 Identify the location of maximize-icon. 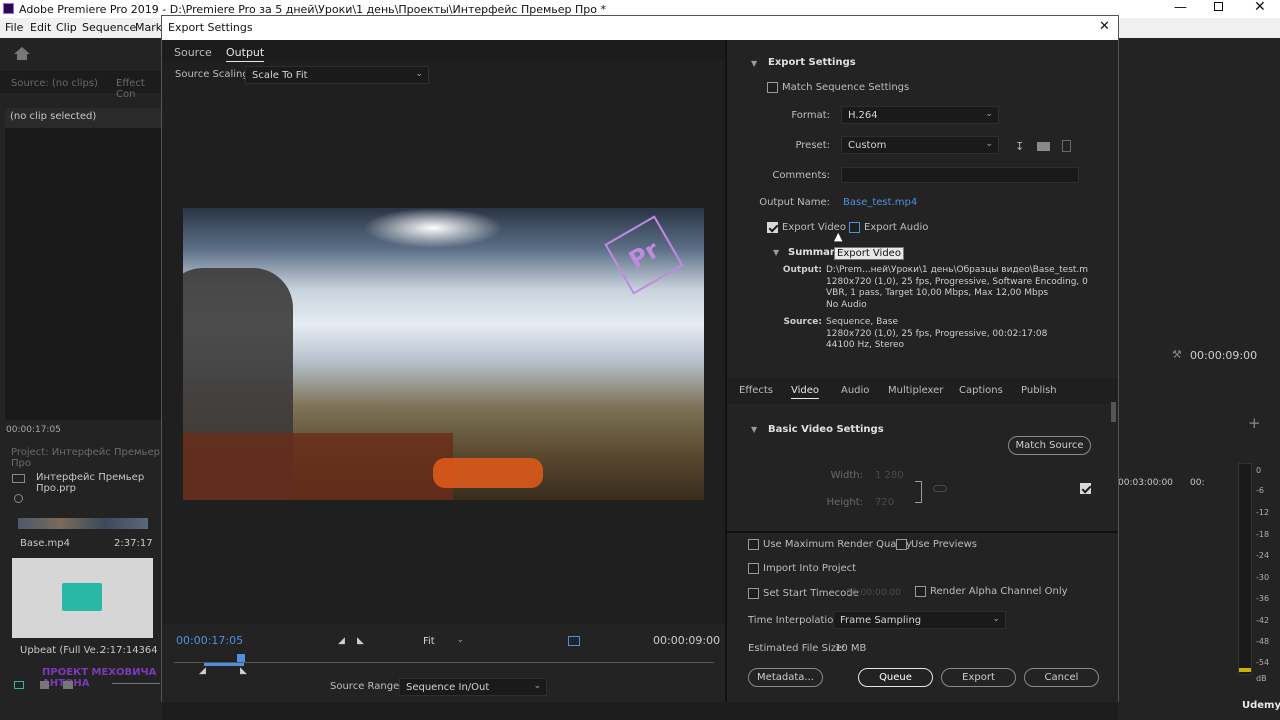
(1218, 6).